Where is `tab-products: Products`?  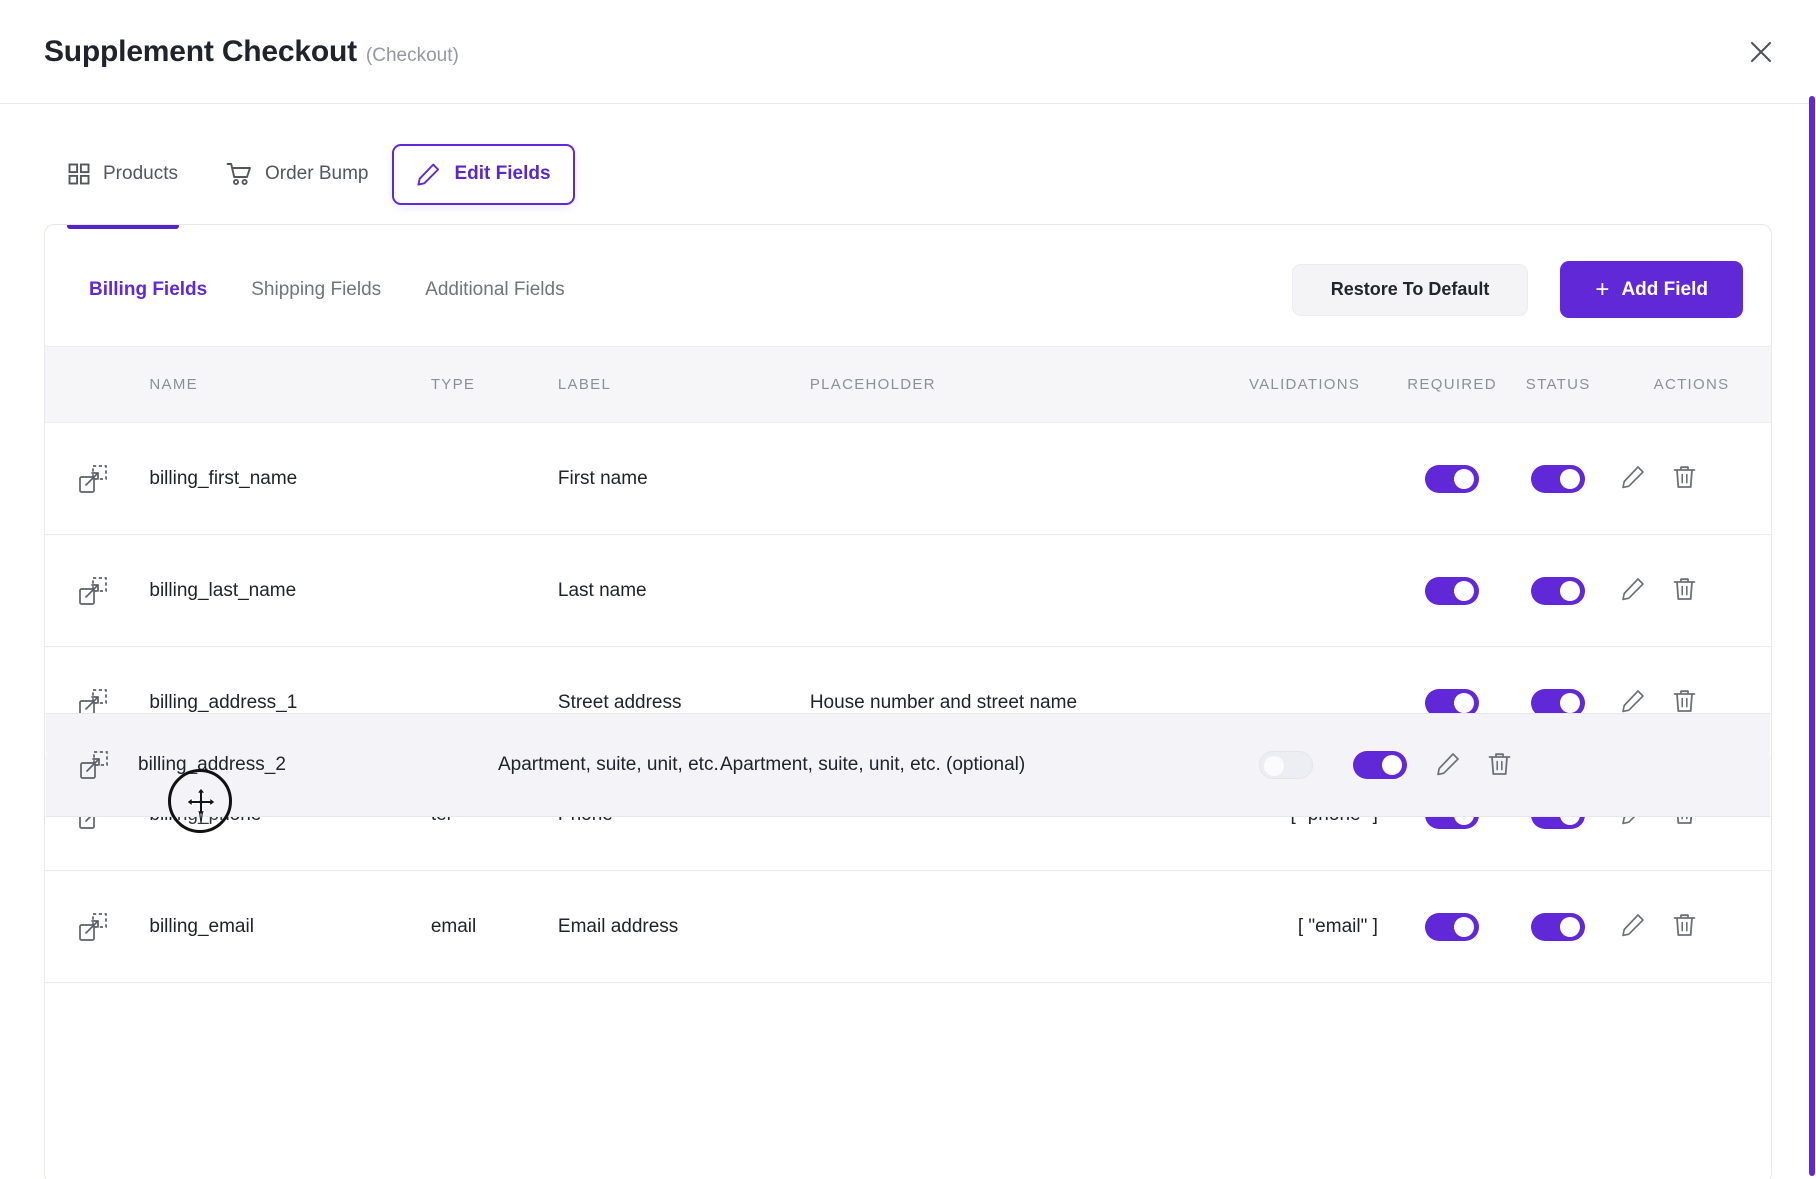
tab-products: Products is located at coordinates (123, 174).